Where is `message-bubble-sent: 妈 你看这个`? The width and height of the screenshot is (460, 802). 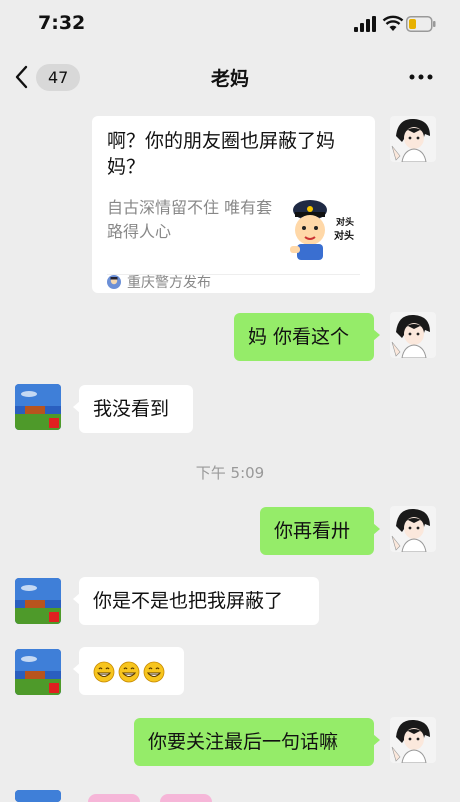 message-bubble-sent: 妈 你看这个 is located at coordinates (307, 337).